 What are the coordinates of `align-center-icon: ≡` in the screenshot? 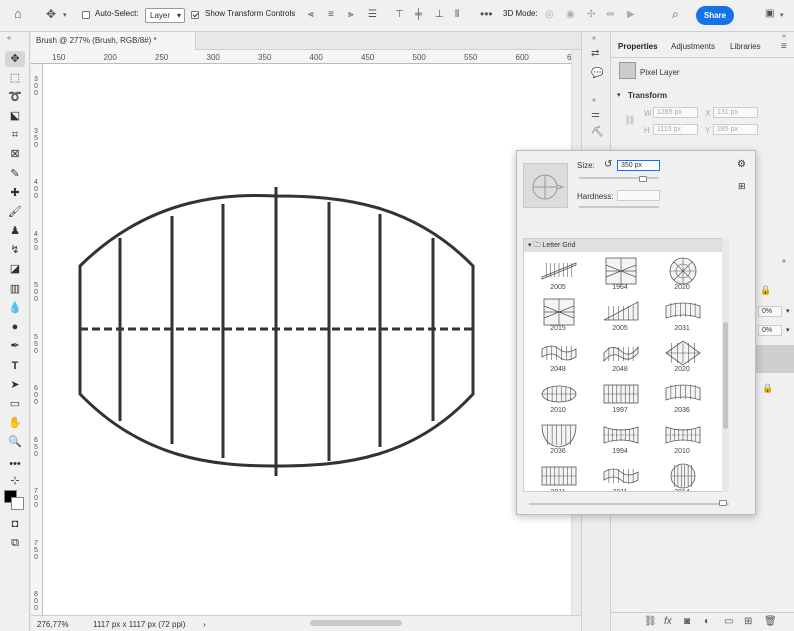 It's located at (331, 15).